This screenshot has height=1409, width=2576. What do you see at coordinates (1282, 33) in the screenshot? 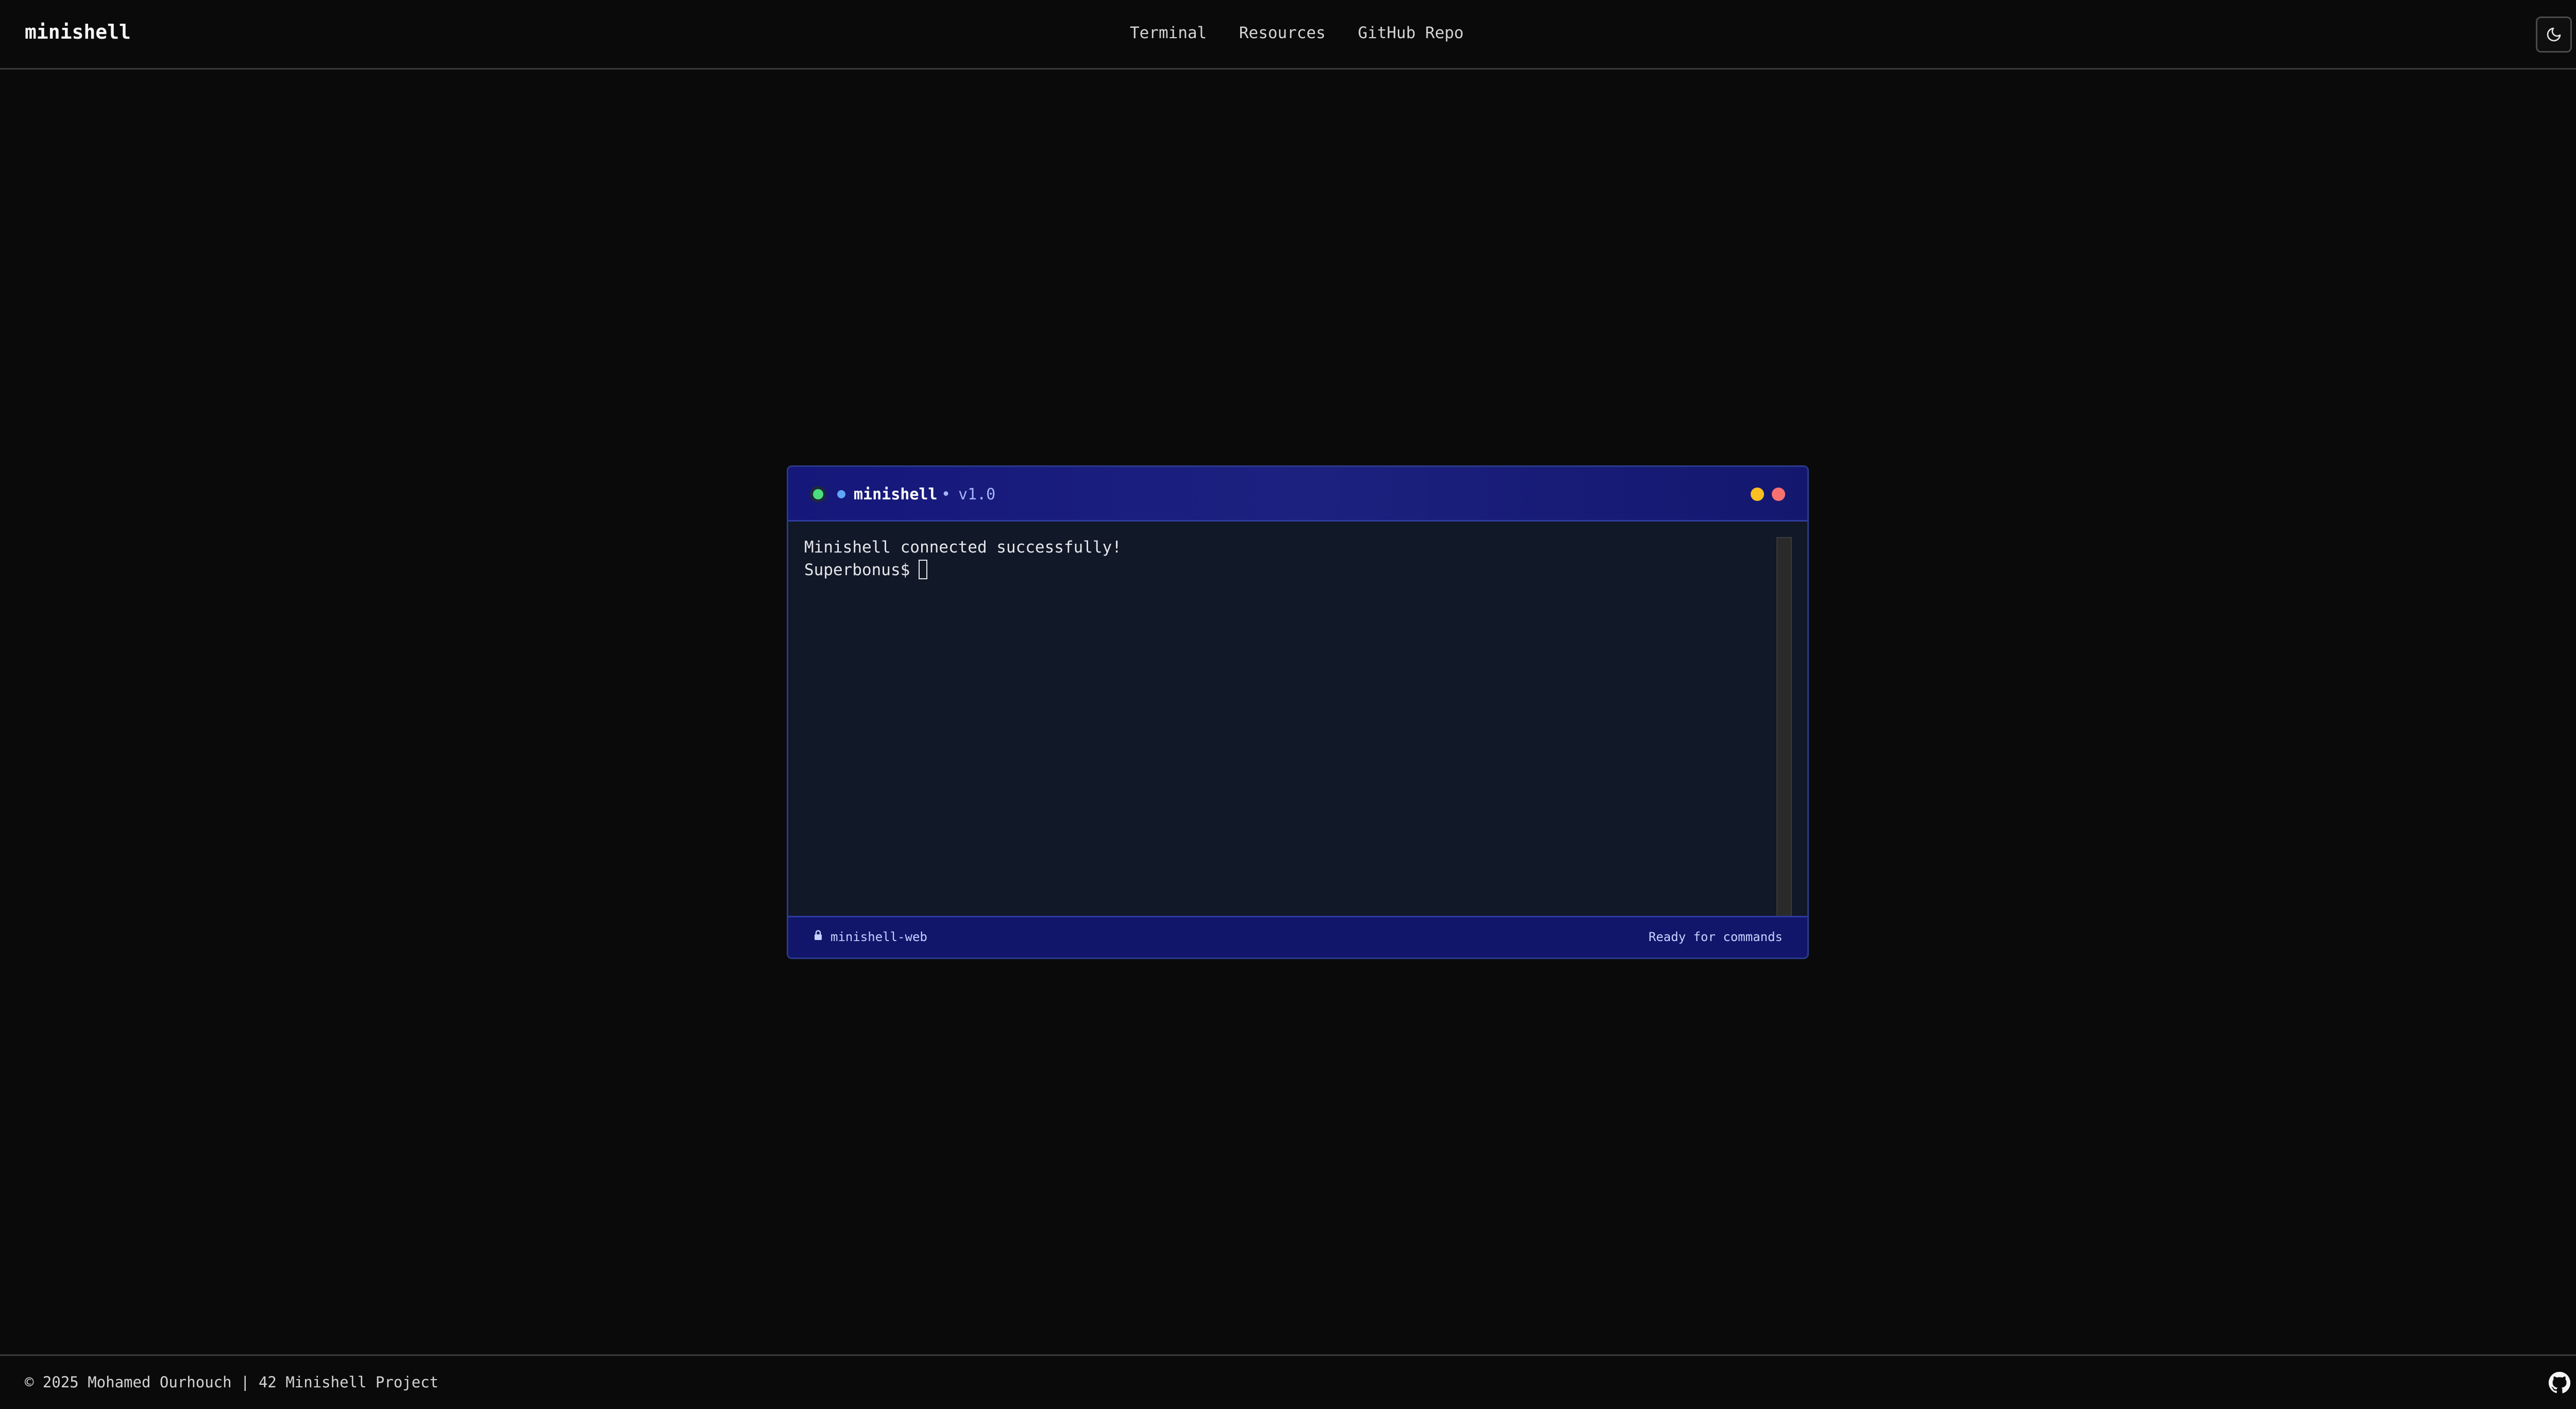
I see `nav-link-resources: Resources` at bounding box center [1282, 33].